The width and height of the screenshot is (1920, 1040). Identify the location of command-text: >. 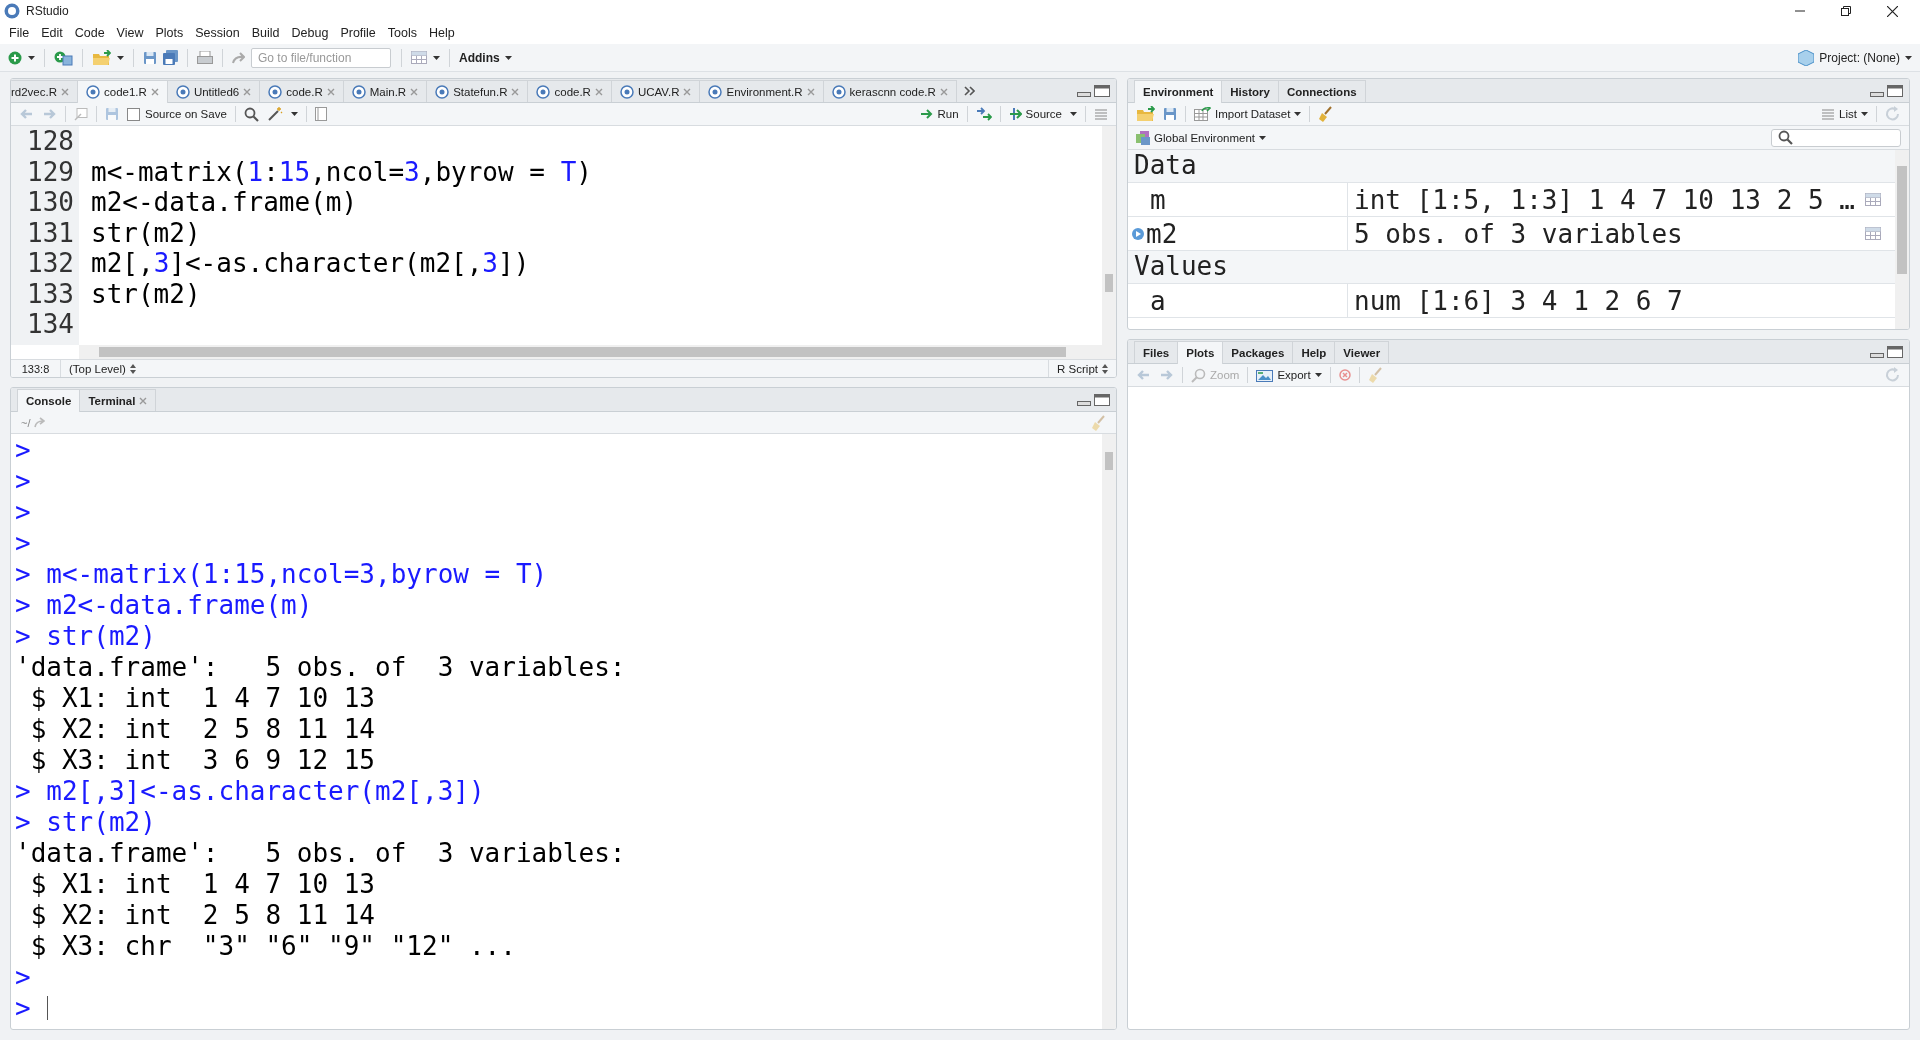
(23, 976).